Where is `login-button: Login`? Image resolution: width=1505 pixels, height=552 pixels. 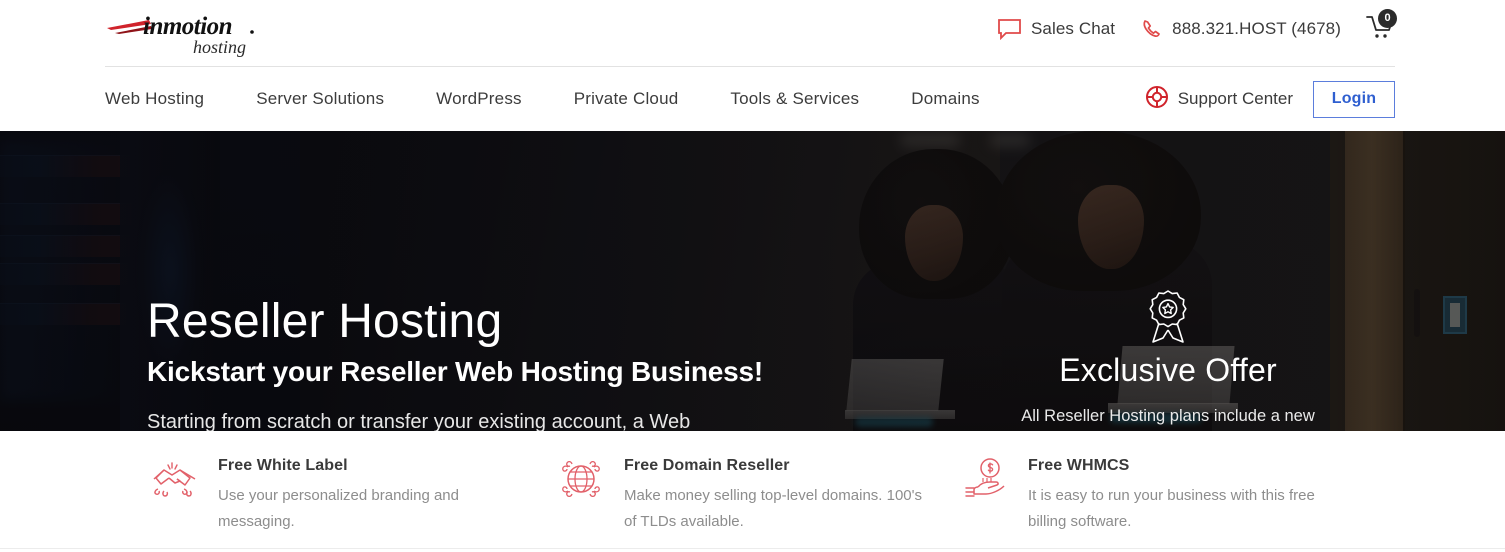
login-button: Login is located at coordinates (1354, 99).